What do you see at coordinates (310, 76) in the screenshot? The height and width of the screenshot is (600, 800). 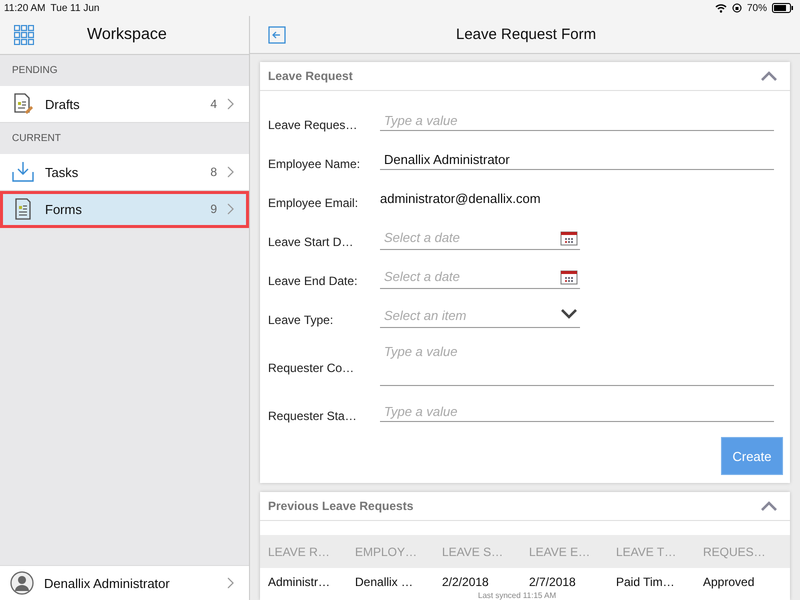 I see `card-title: Leave Request` at bounding box center [310, 76].